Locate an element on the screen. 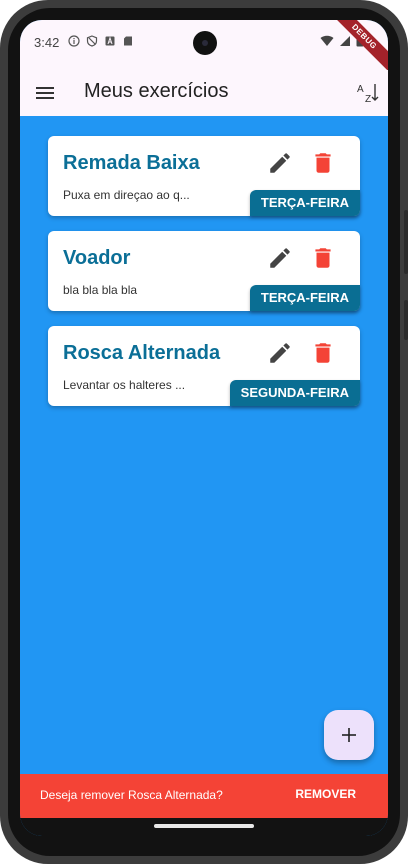  status-bar: 3:42 DEBUG is located at coordinates (204, 49).